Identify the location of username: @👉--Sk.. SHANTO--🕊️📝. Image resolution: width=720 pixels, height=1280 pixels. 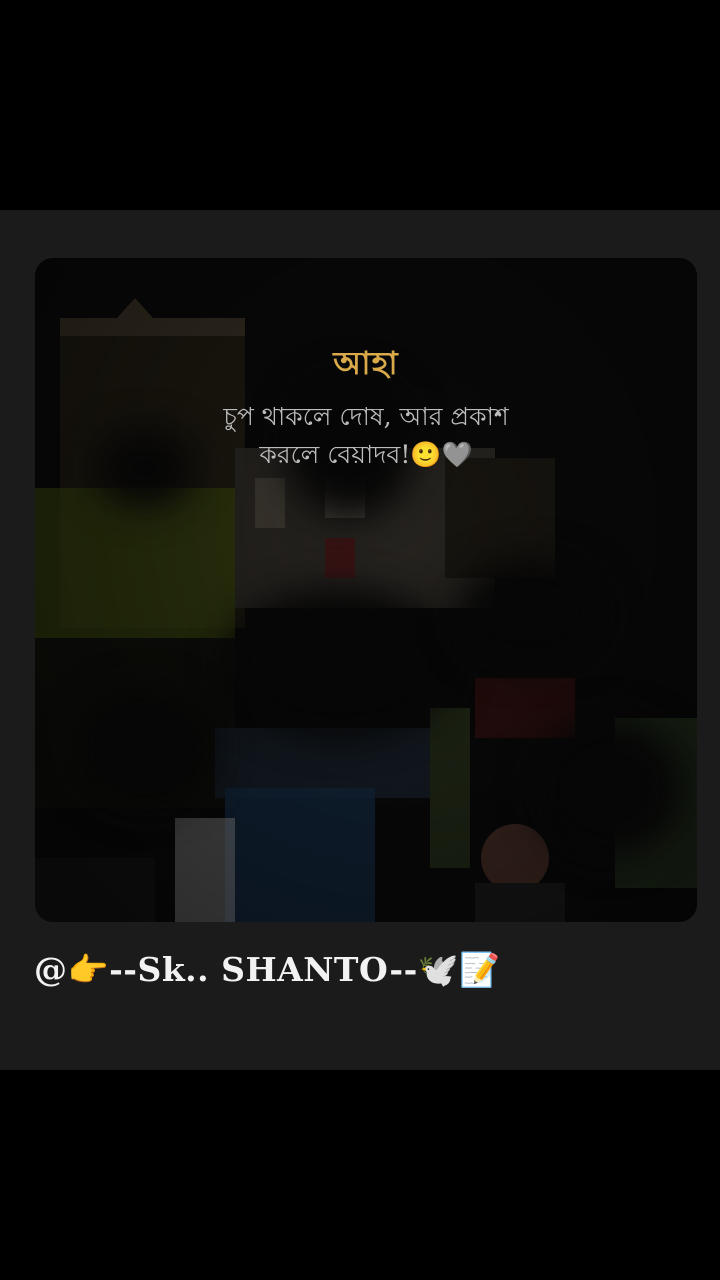
(267, 970).